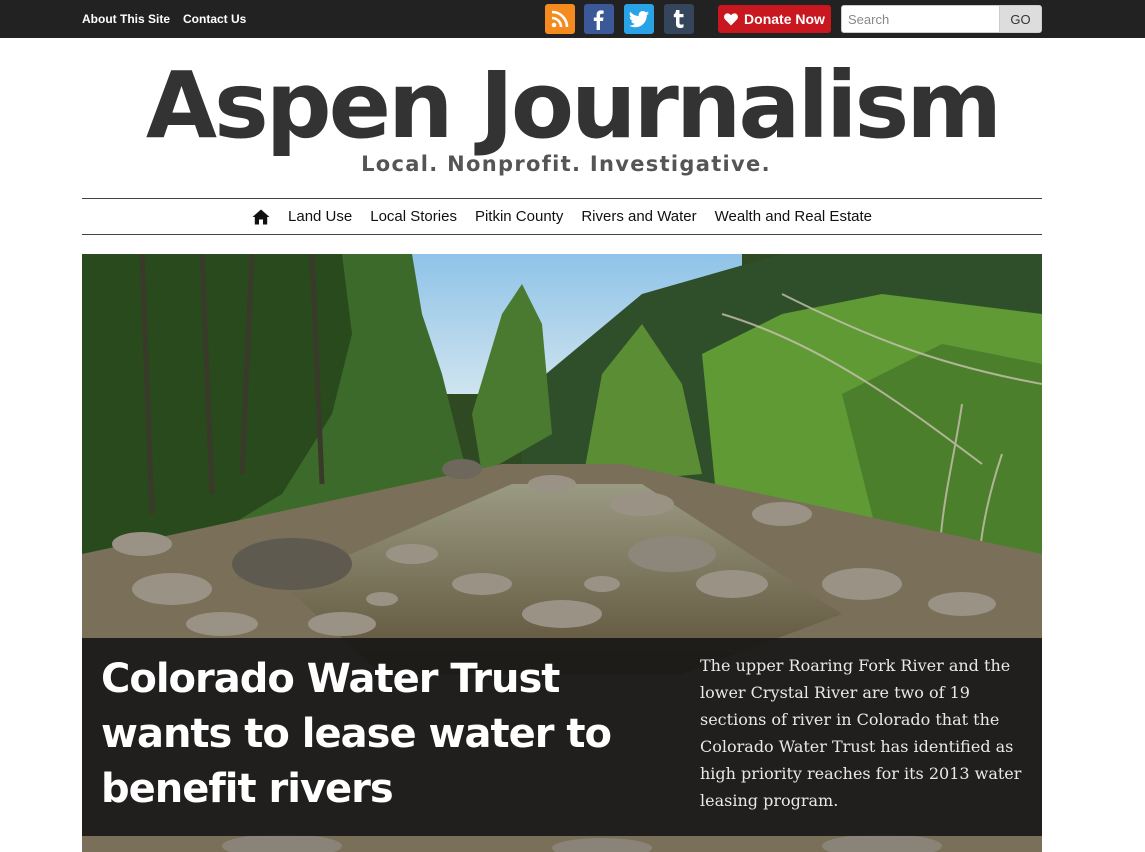 This screenshot has width=1145, height=852. I want to click on top-bar: About This Site Contact Us Donate Now GO, so click(572, 19).